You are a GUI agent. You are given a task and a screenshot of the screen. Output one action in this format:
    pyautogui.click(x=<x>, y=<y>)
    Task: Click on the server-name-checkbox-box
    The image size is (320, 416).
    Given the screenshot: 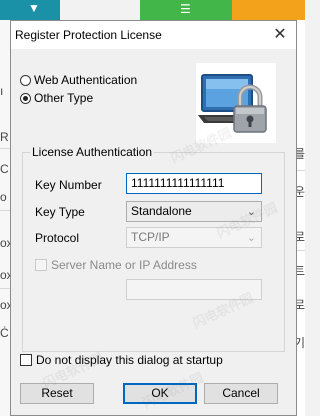 What is the action you would take?
    pyautogui.click(x=41, y=265)
    